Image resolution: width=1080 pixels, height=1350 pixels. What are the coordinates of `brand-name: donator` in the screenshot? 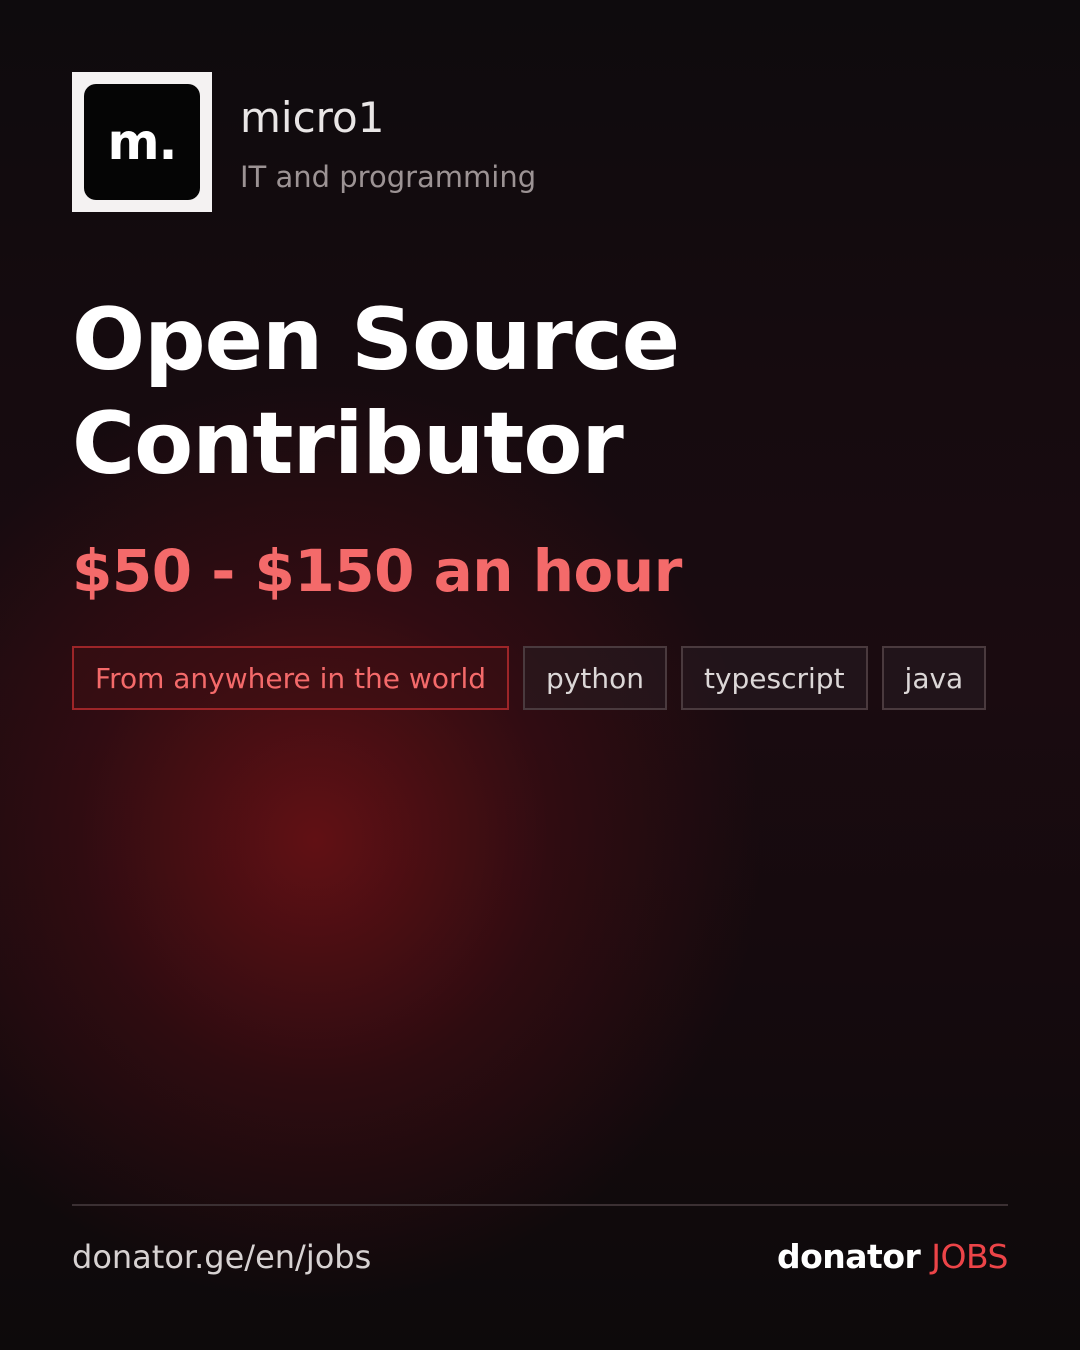 It's located at (849, 1256).